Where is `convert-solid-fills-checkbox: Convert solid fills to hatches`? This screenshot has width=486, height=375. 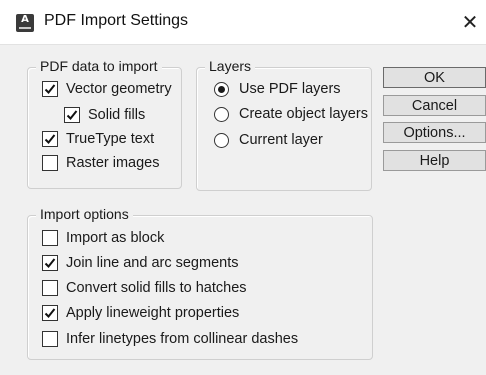
convert-solid-fills-checkbox: Convert solid fills to hatches is located at coordinates (144, 288).